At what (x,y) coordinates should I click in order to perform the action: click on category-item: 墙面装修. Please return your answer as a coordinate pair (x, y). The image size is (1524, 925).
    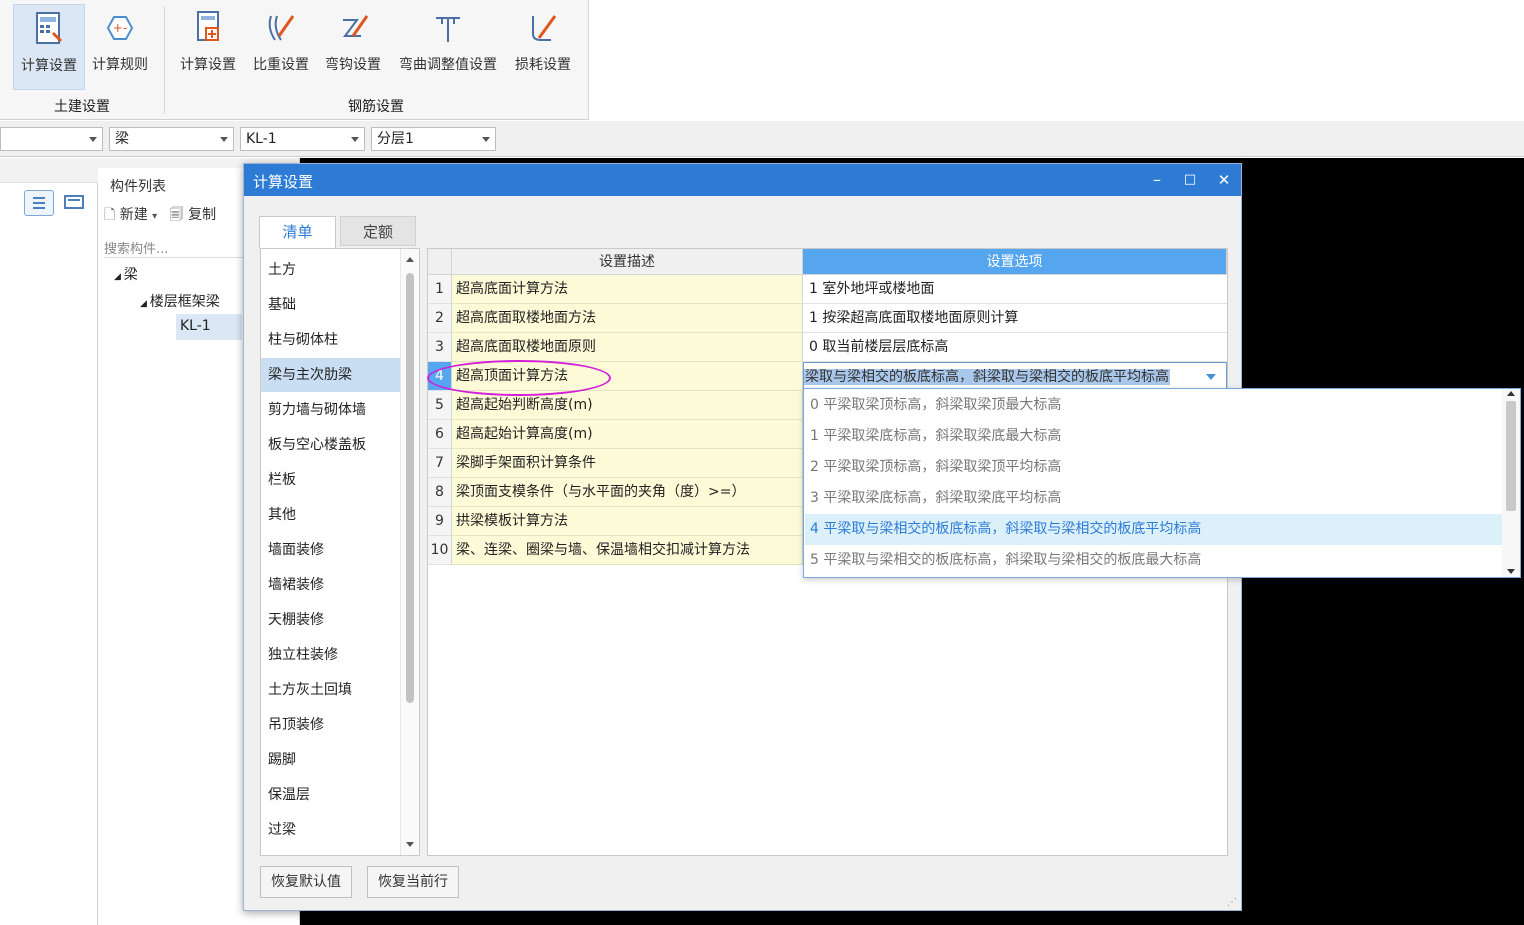
    Looking at the image, I should click on (331, 550).